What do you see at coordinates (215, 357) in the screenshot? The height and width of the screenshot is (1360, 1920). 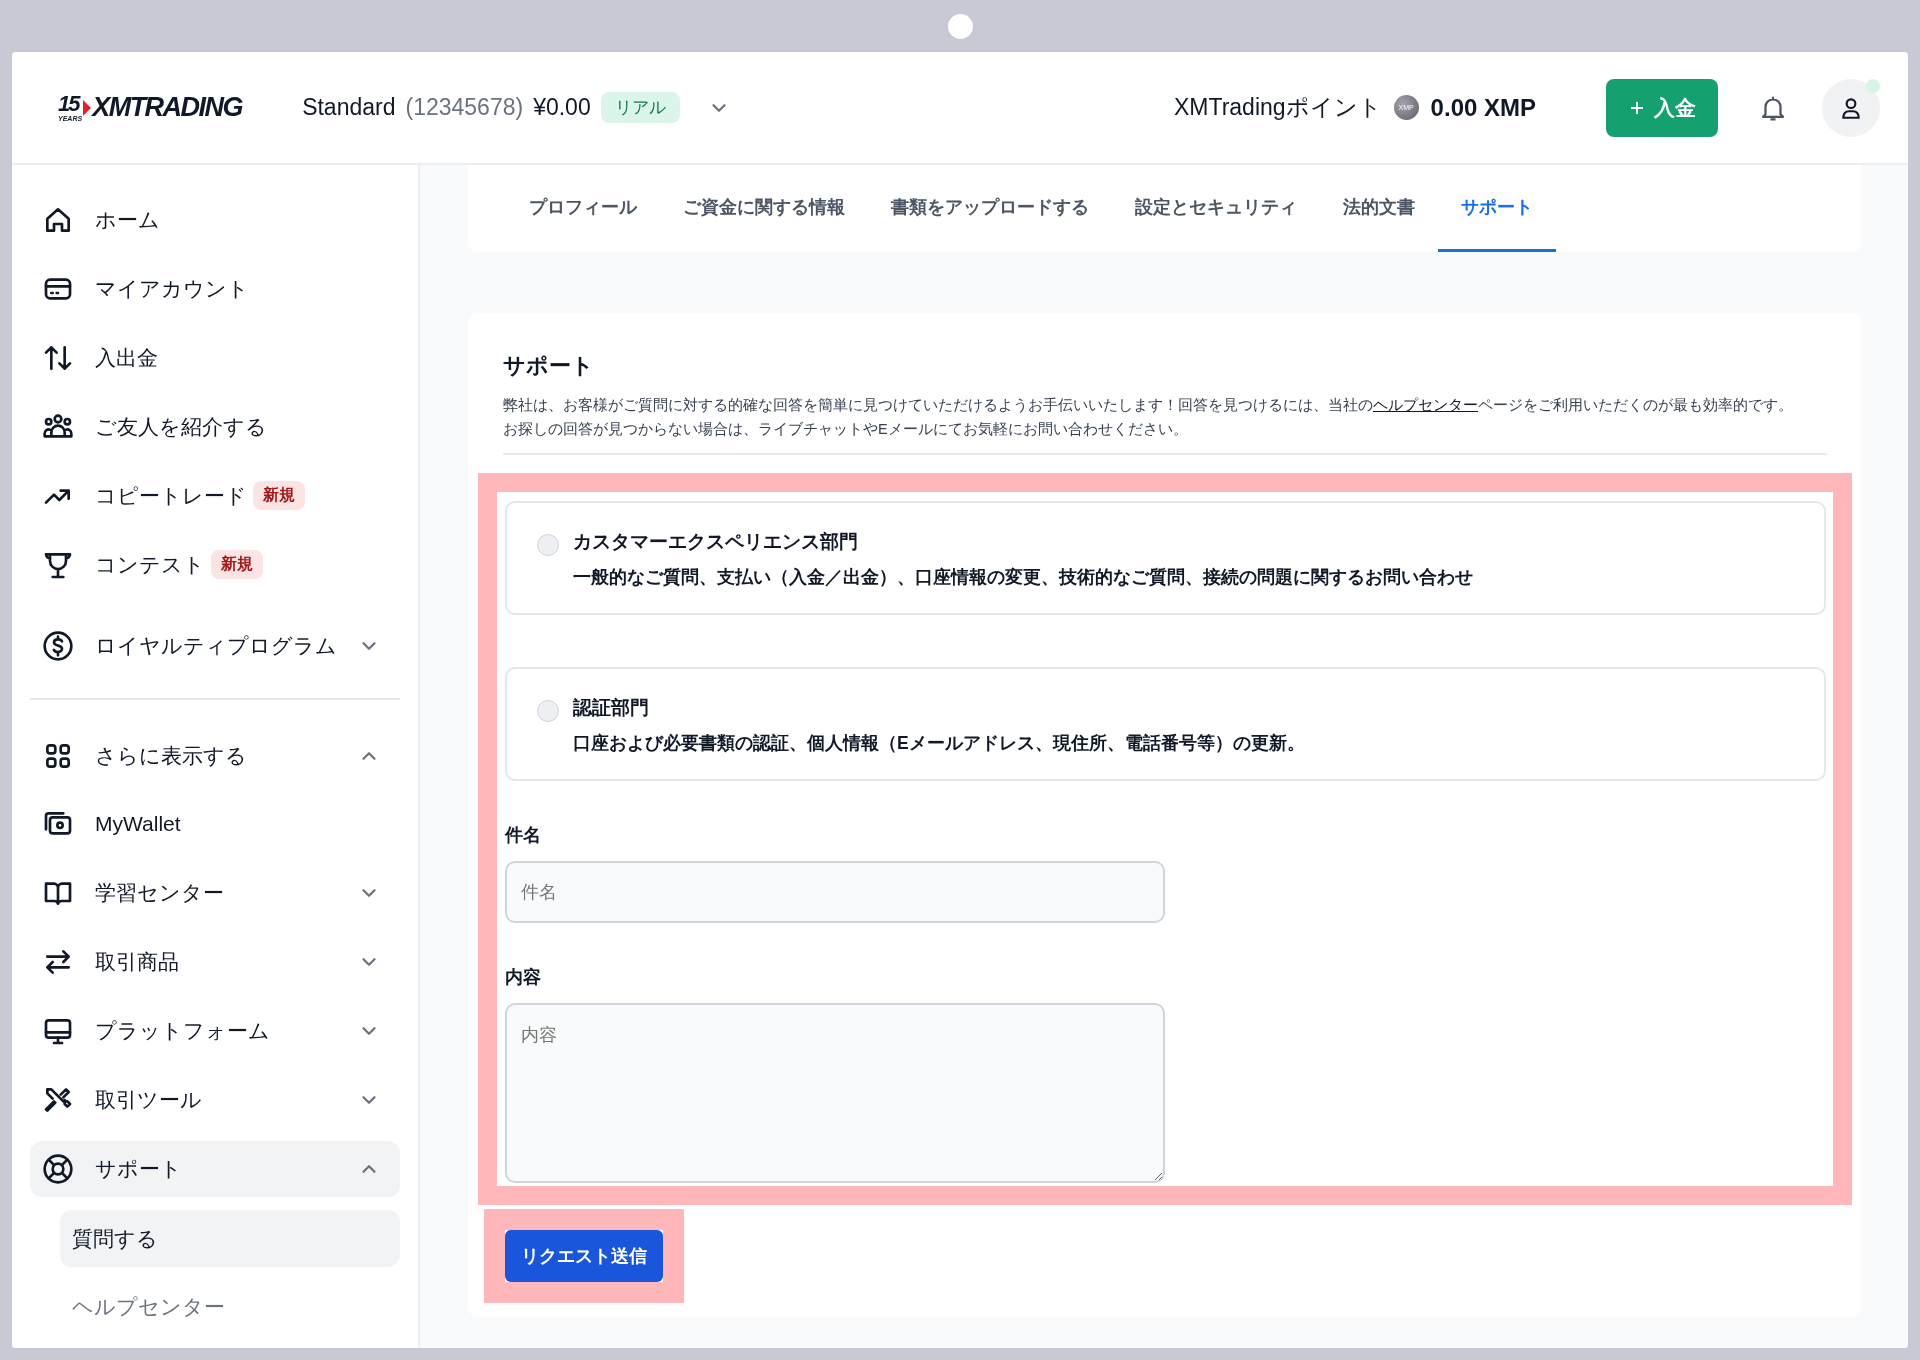 I see `nav-item: 入出金` at bounding box center [215, 357].